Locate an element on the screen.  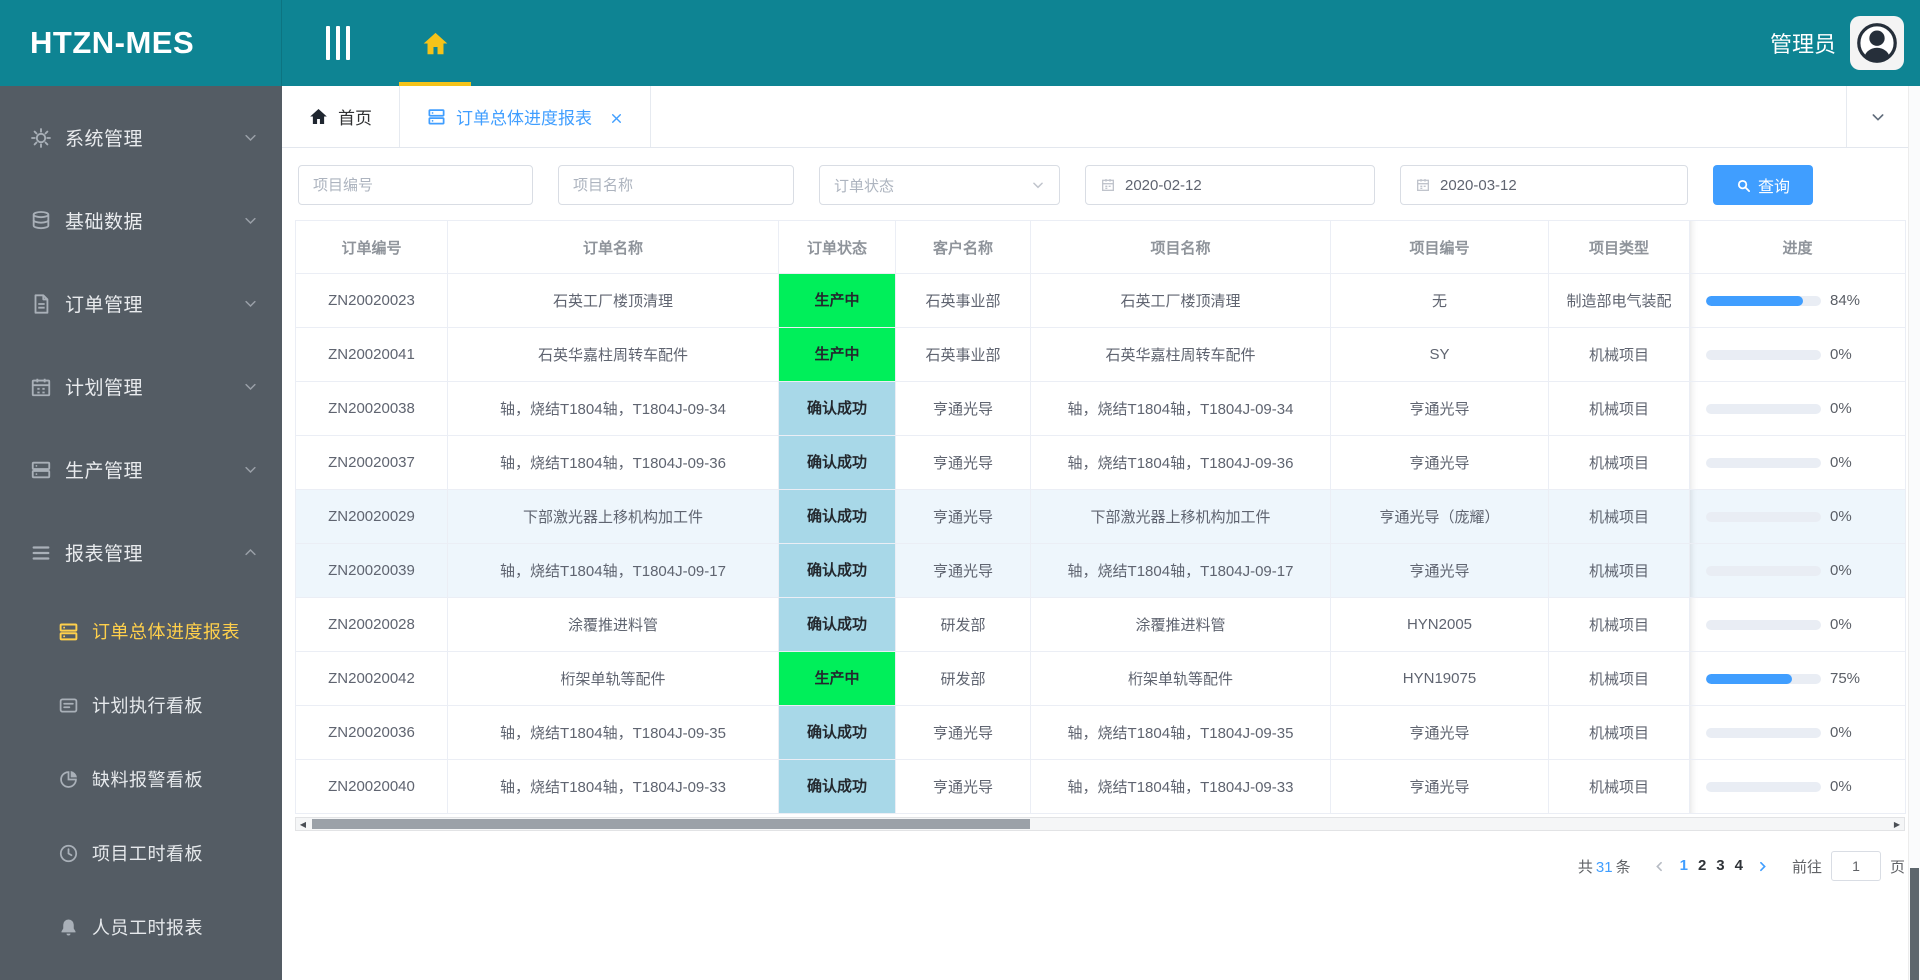
order-number-cell: ZN20020039 is located at coordinates (371, 570).